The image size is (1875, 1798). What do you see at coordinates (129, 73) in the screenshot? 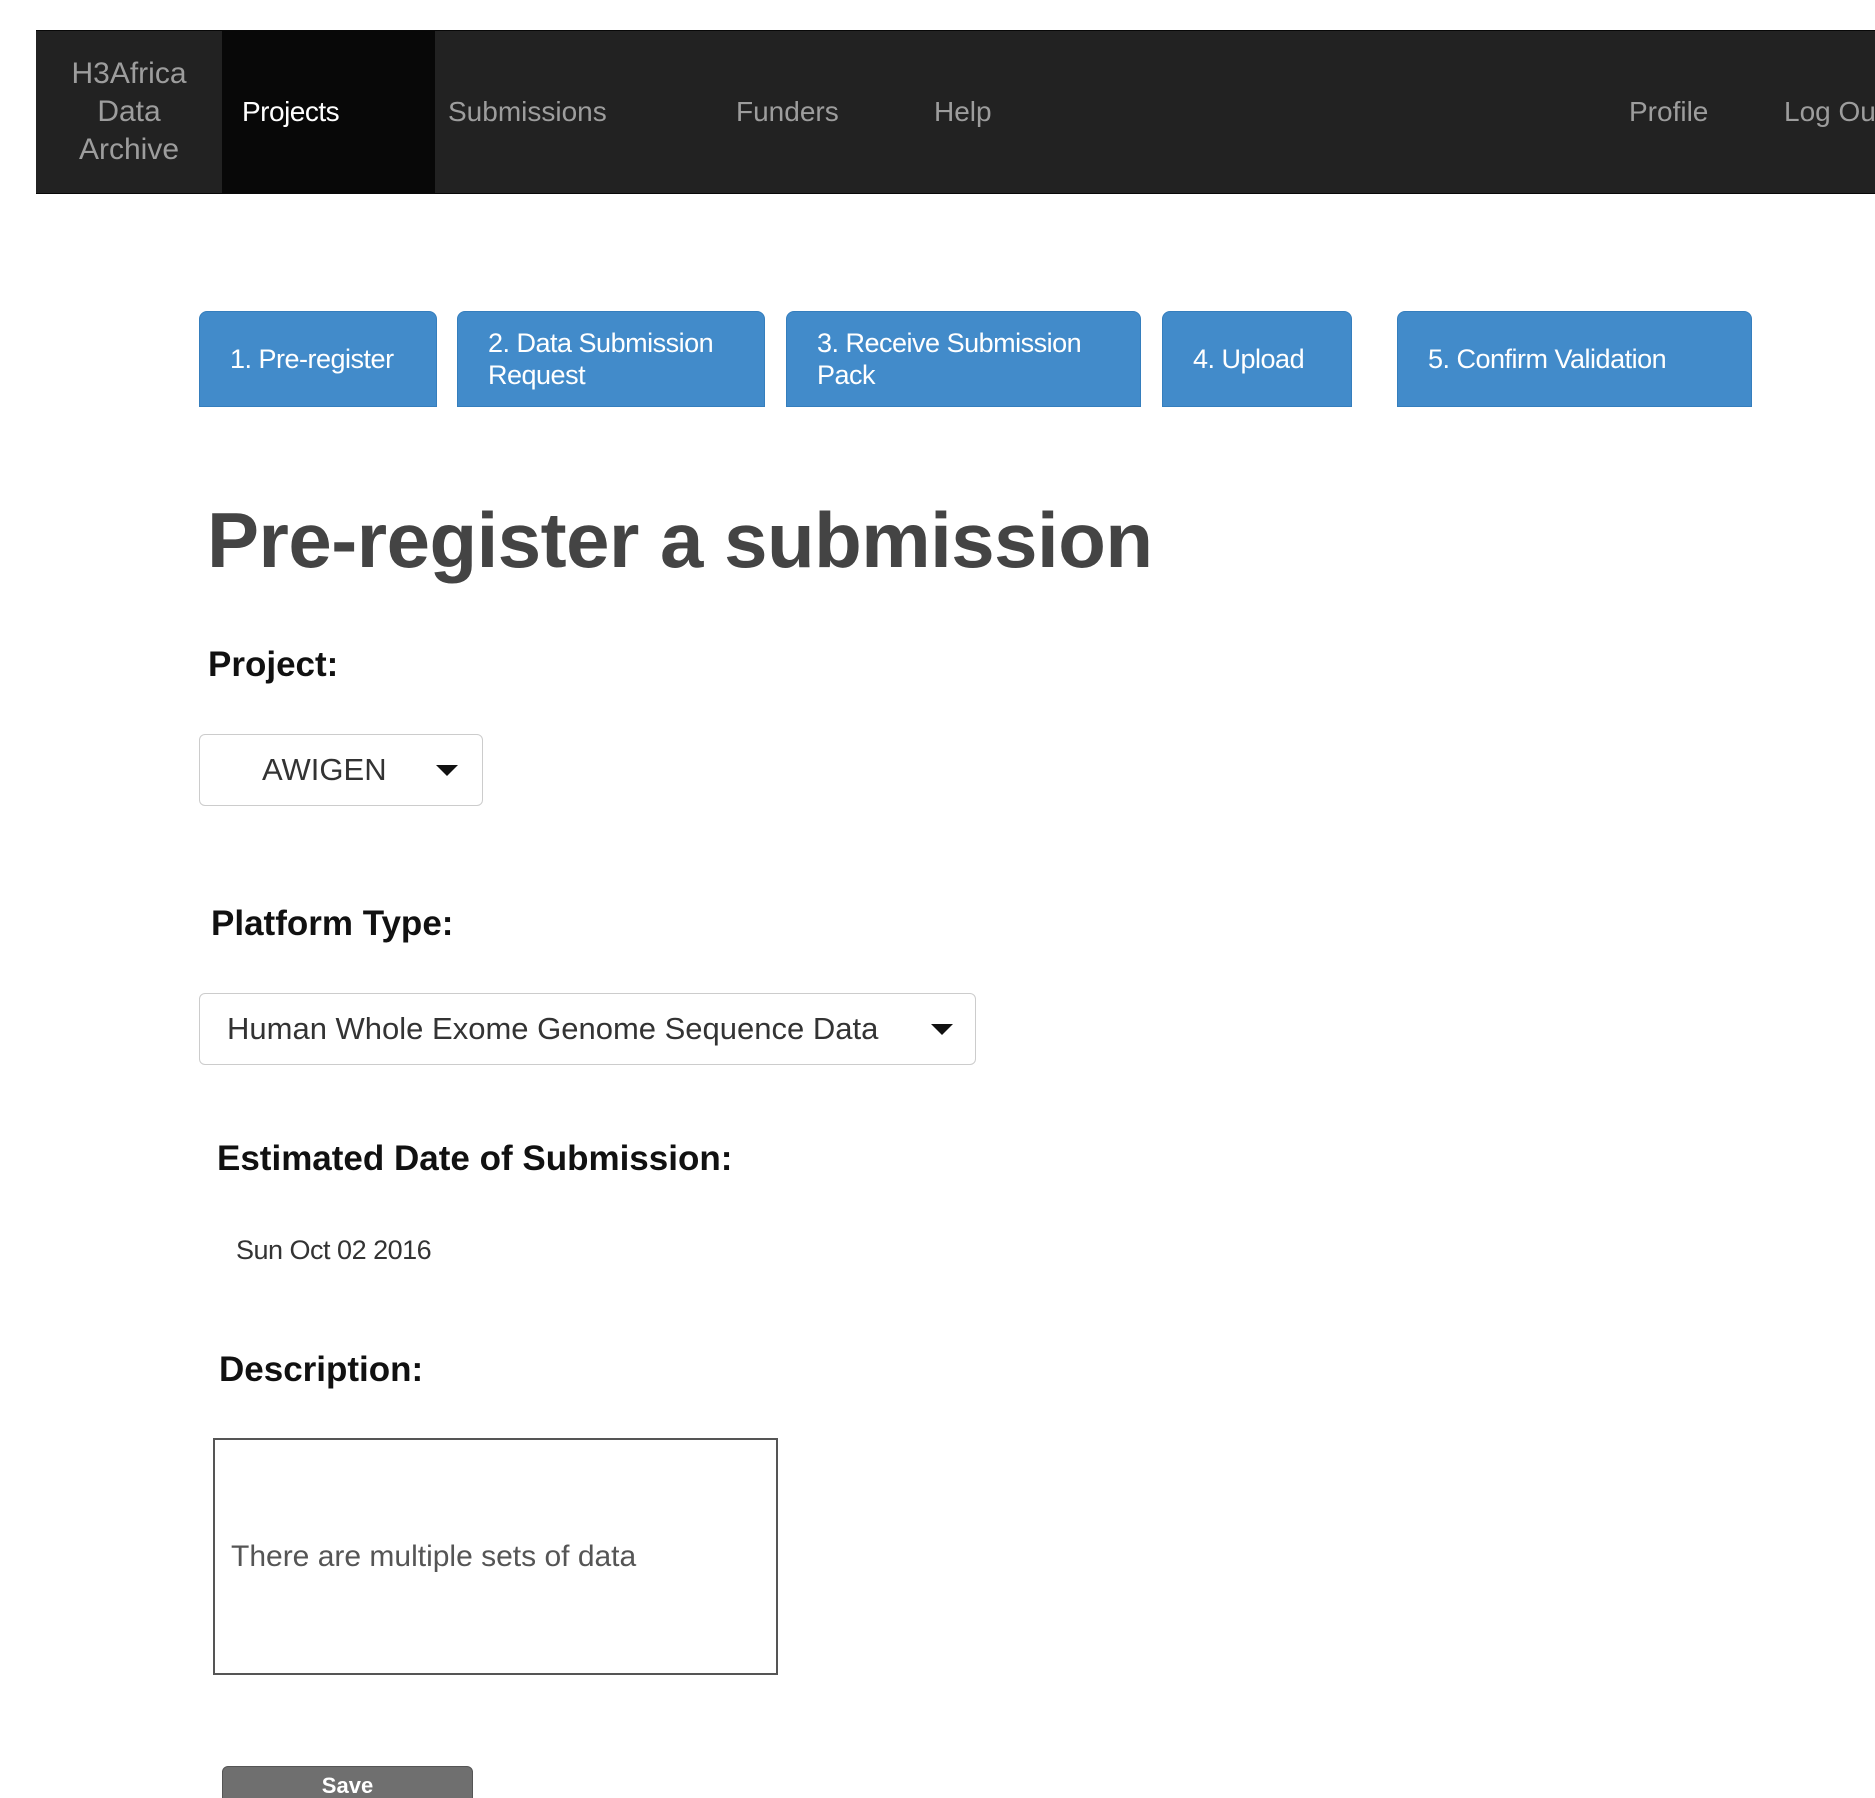
I see `brand-line-1: H3Africa` at bounding box center [129, 73].